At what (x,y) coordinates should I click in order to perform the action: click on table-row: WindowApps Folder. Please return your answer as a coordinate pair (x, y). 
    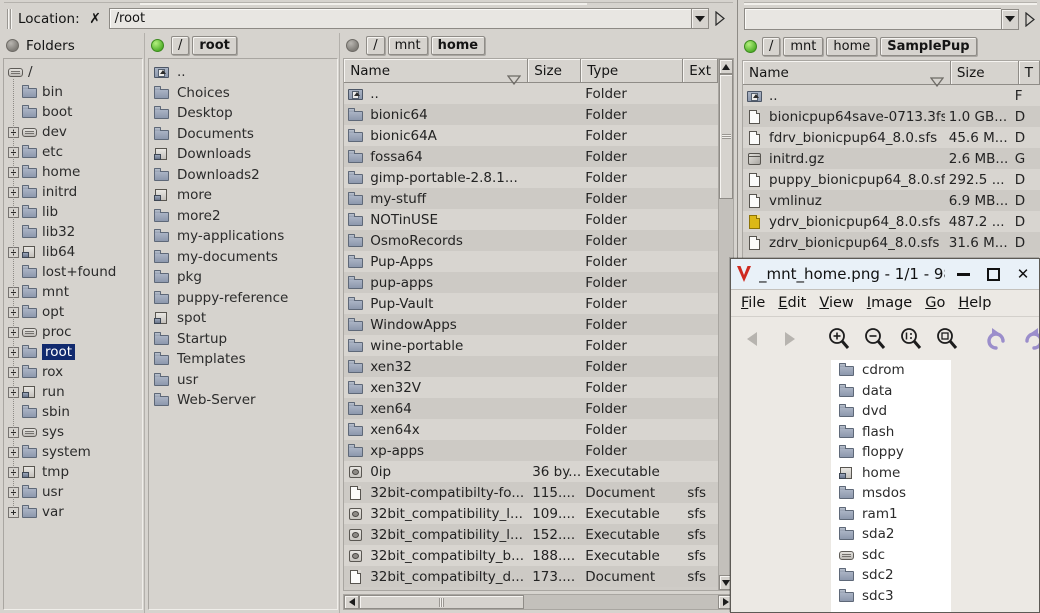
    Looking at the image, I should click on (531, 324).